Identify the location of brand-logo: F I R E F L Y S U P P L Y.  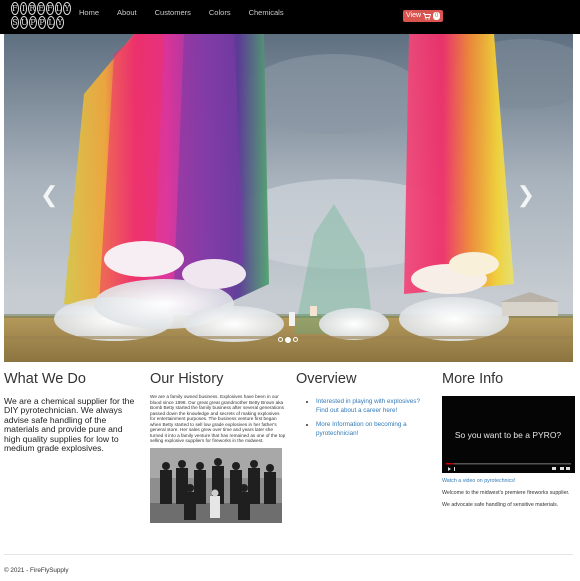
(41, 17).